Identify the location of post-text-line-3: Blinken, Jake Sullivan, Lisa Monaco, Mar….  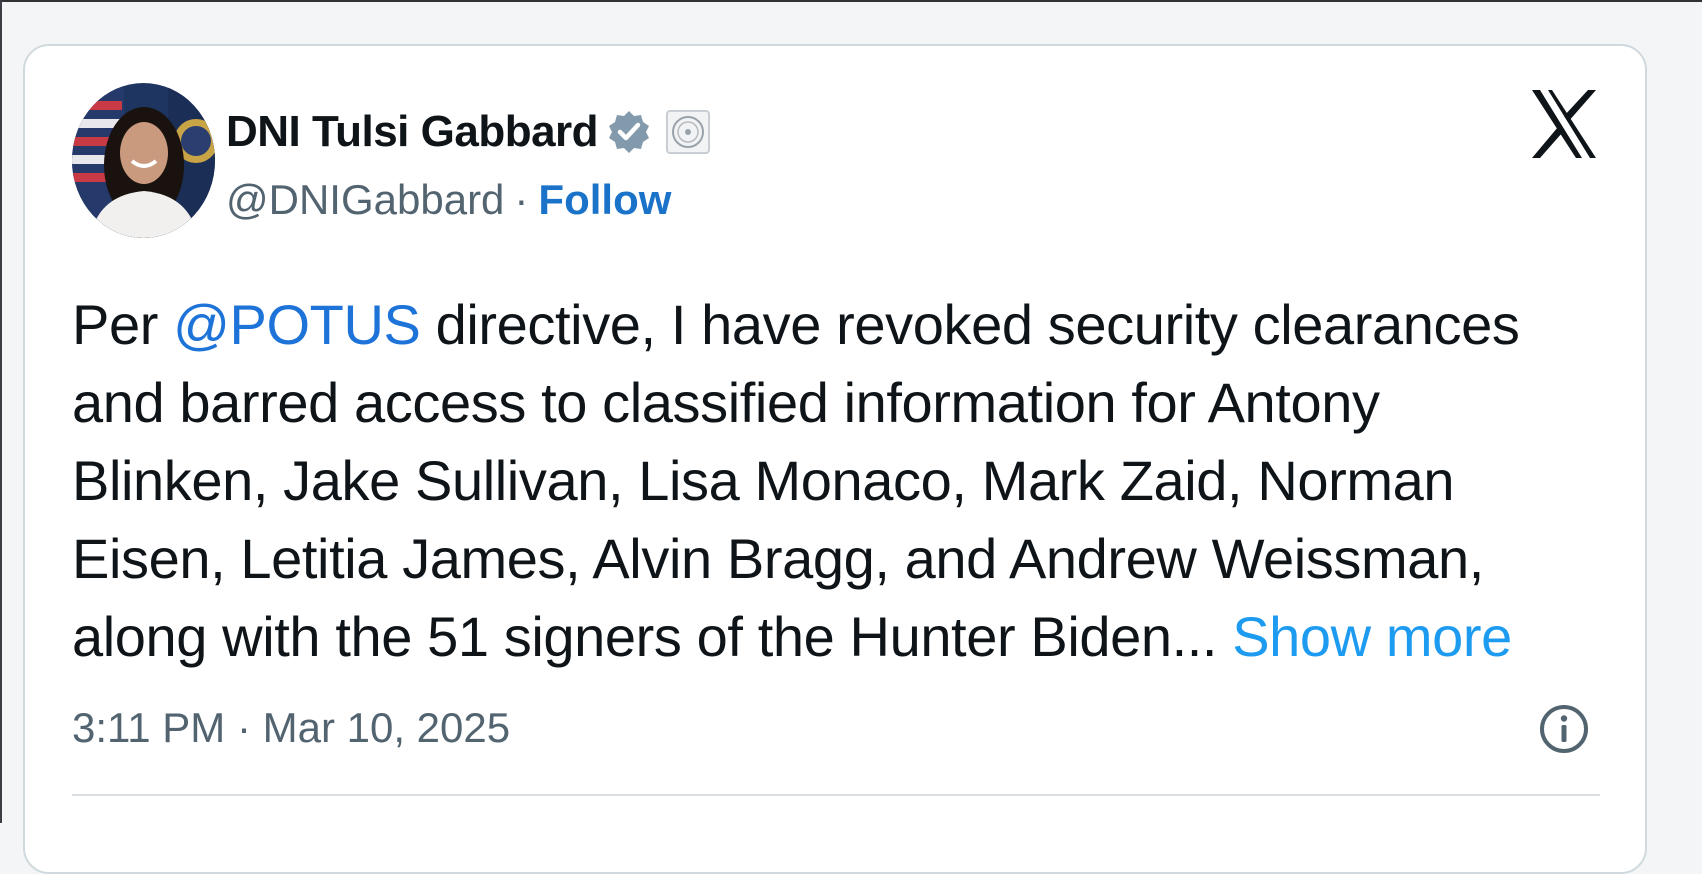
(763, 480).